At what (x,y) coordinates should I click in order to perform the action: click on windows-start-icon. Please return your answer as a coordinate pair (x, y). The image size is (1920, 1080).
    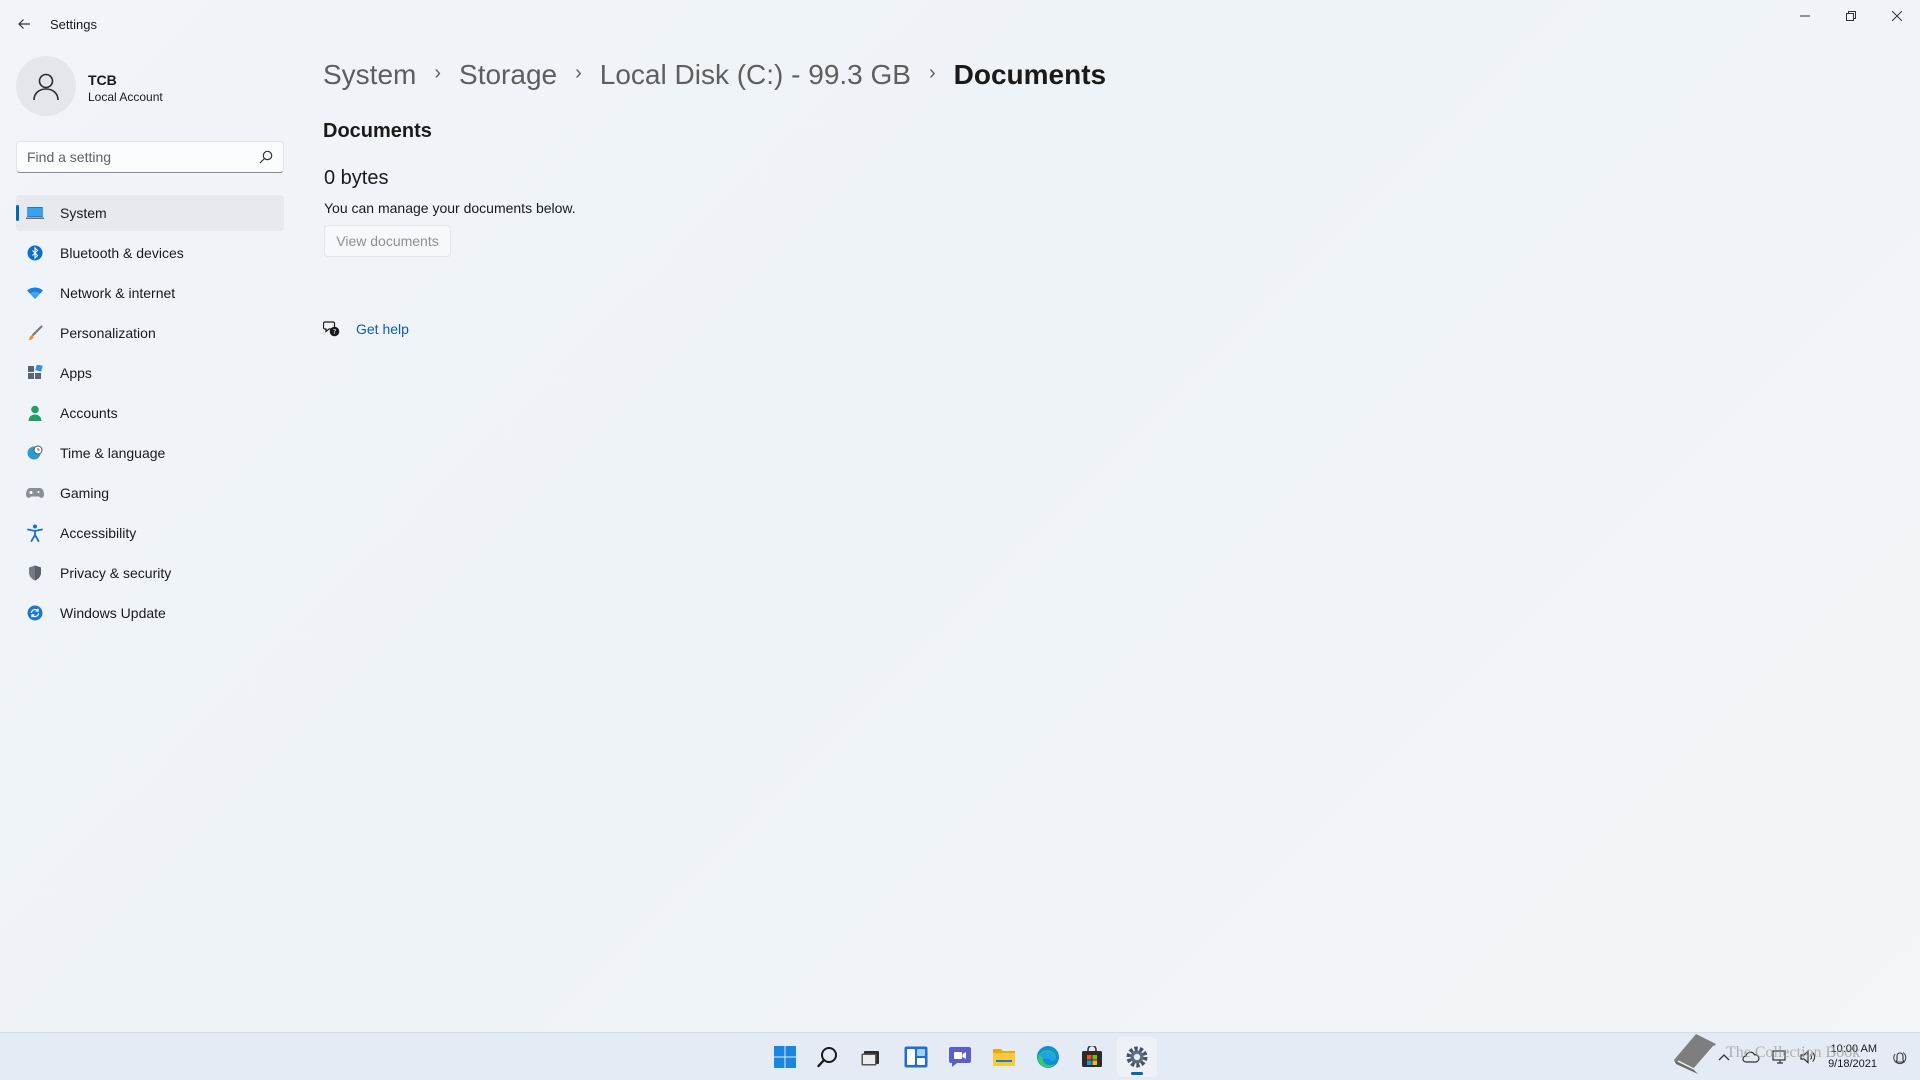
    Looking at the image, I should click on (785, 1057).